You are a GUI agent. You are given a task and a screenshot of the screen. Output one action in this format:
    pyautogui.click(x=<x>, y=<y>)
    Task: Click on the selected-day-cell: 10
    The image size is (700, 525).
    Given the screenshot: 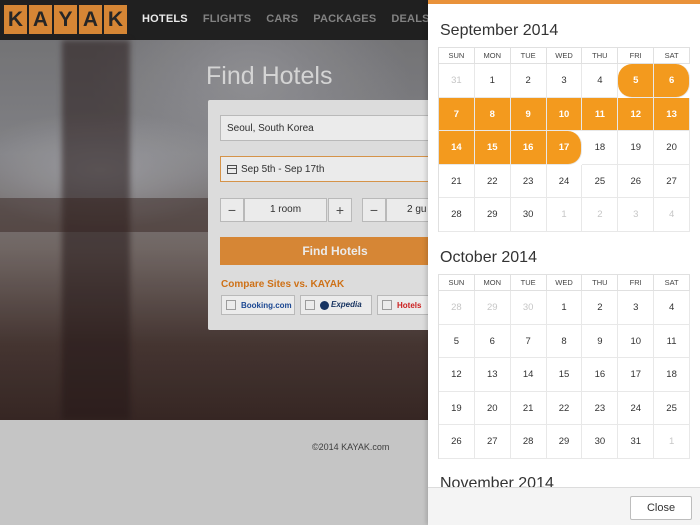 What is the action you would take?
    pyautogui.click(x=564, y=114)
    